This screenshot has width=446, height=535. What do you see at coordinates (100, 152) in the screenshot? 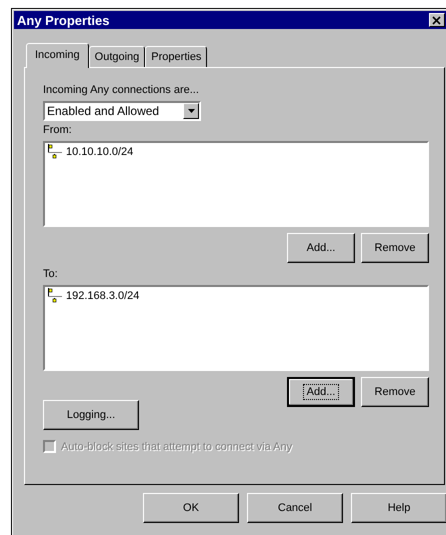
I see `list-item: 10.10.10.0/24` at bounding box center [100, 152].